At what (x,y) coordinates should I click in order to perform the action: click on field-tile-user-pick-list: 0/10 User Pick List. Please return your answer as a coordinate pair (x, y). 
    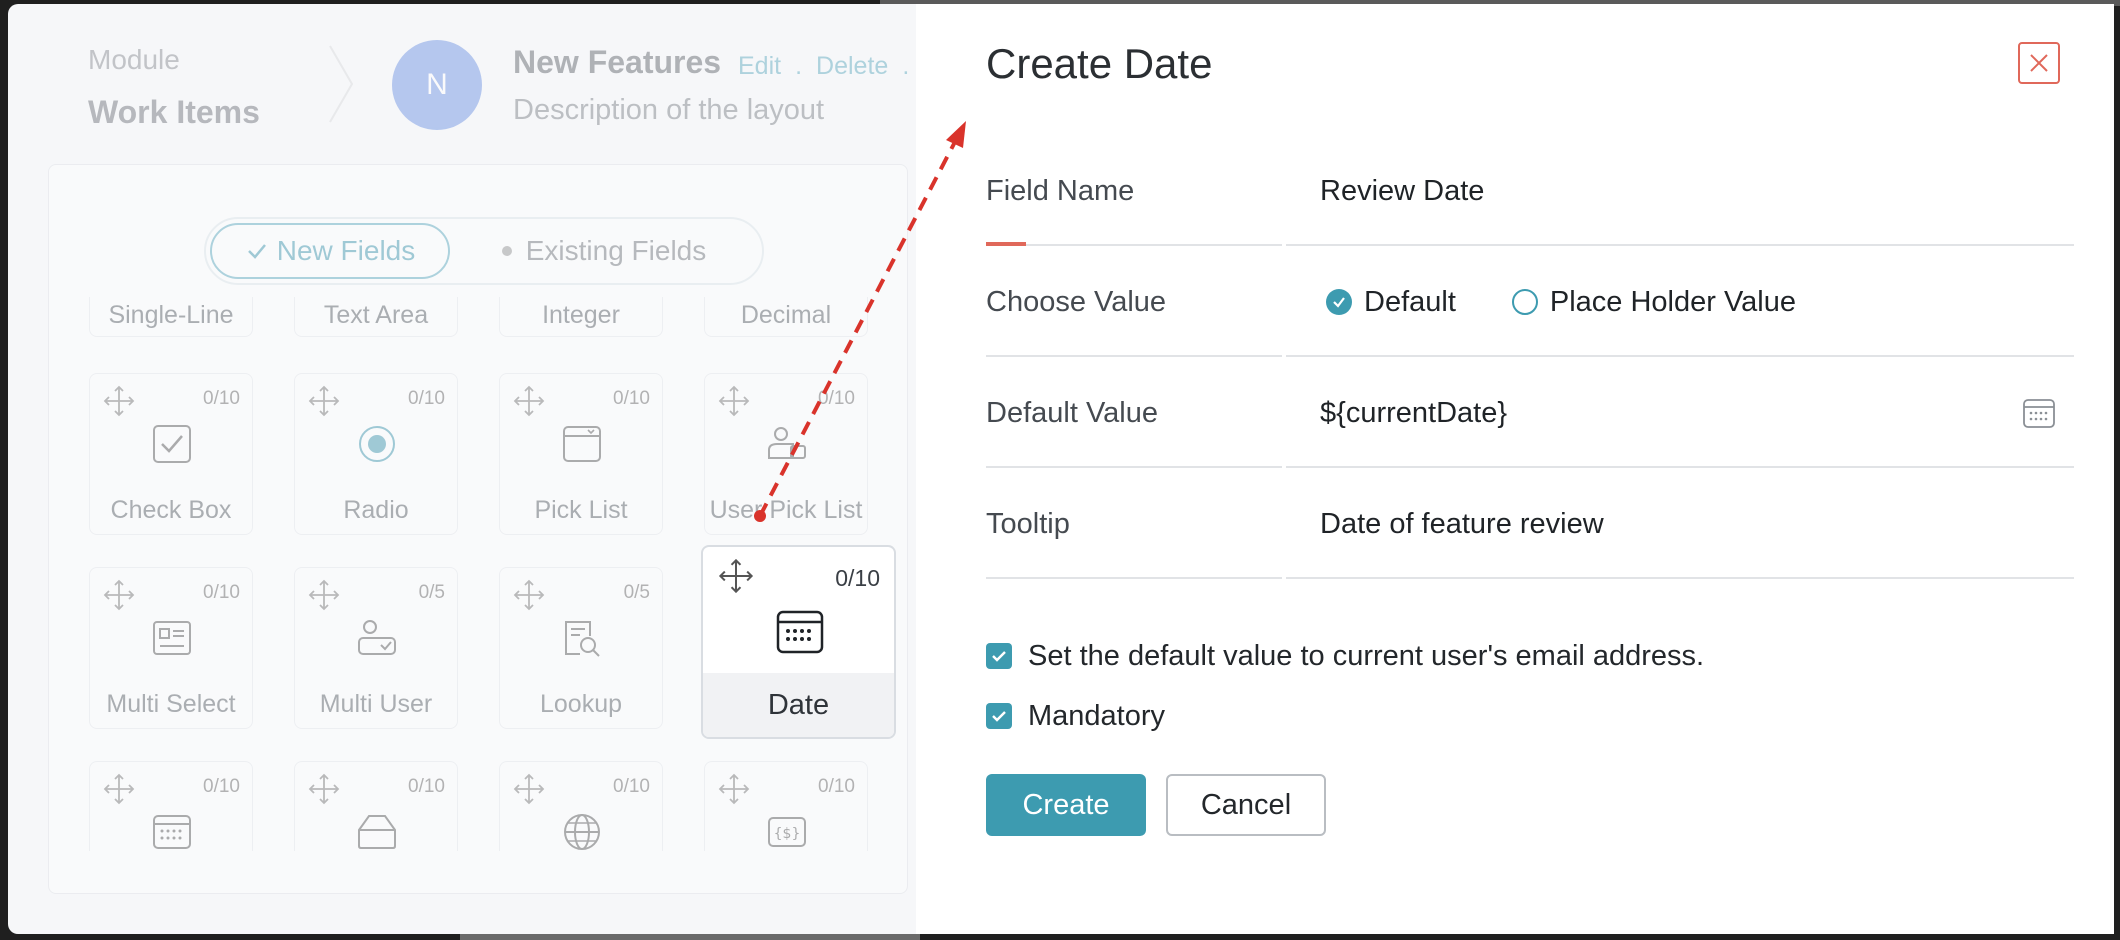
    Looking at the image, I should click on (786, 454).